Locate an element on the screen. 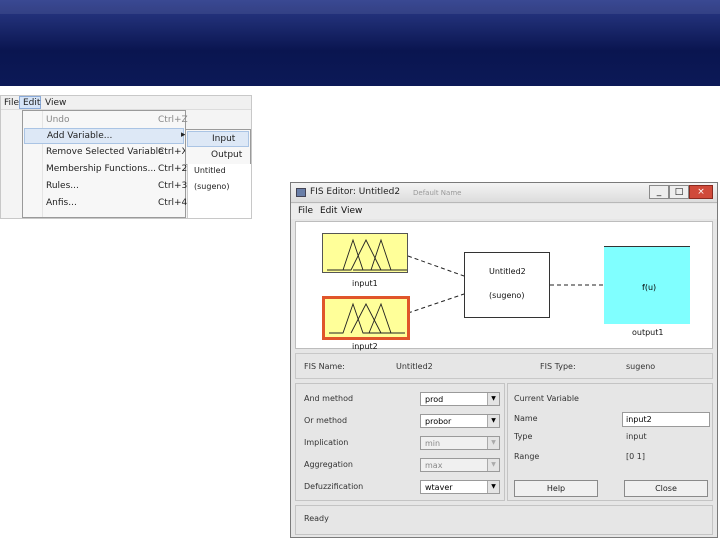 This screenshot has height=540, width=720. menu-item-label: Remove Selected Variable is located at coordinates (105, 152).